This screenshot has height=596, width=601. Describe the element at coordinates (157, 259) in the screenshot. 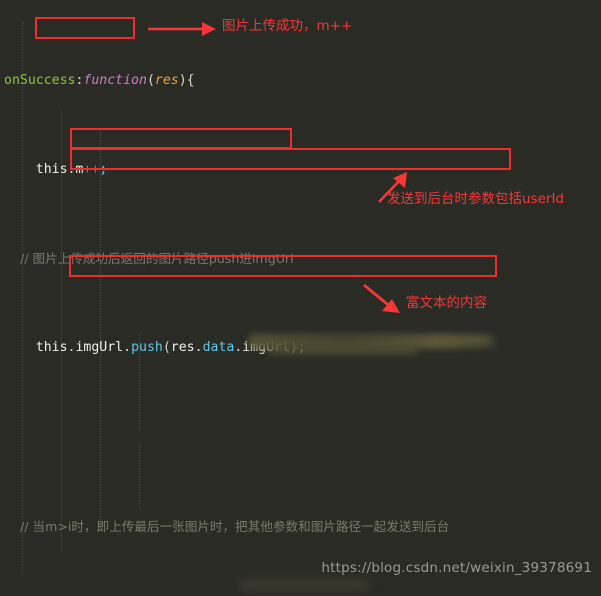

I see `code-line-comment: // 图片上传成功后返回的图片路径push进imgUrl` at that location.